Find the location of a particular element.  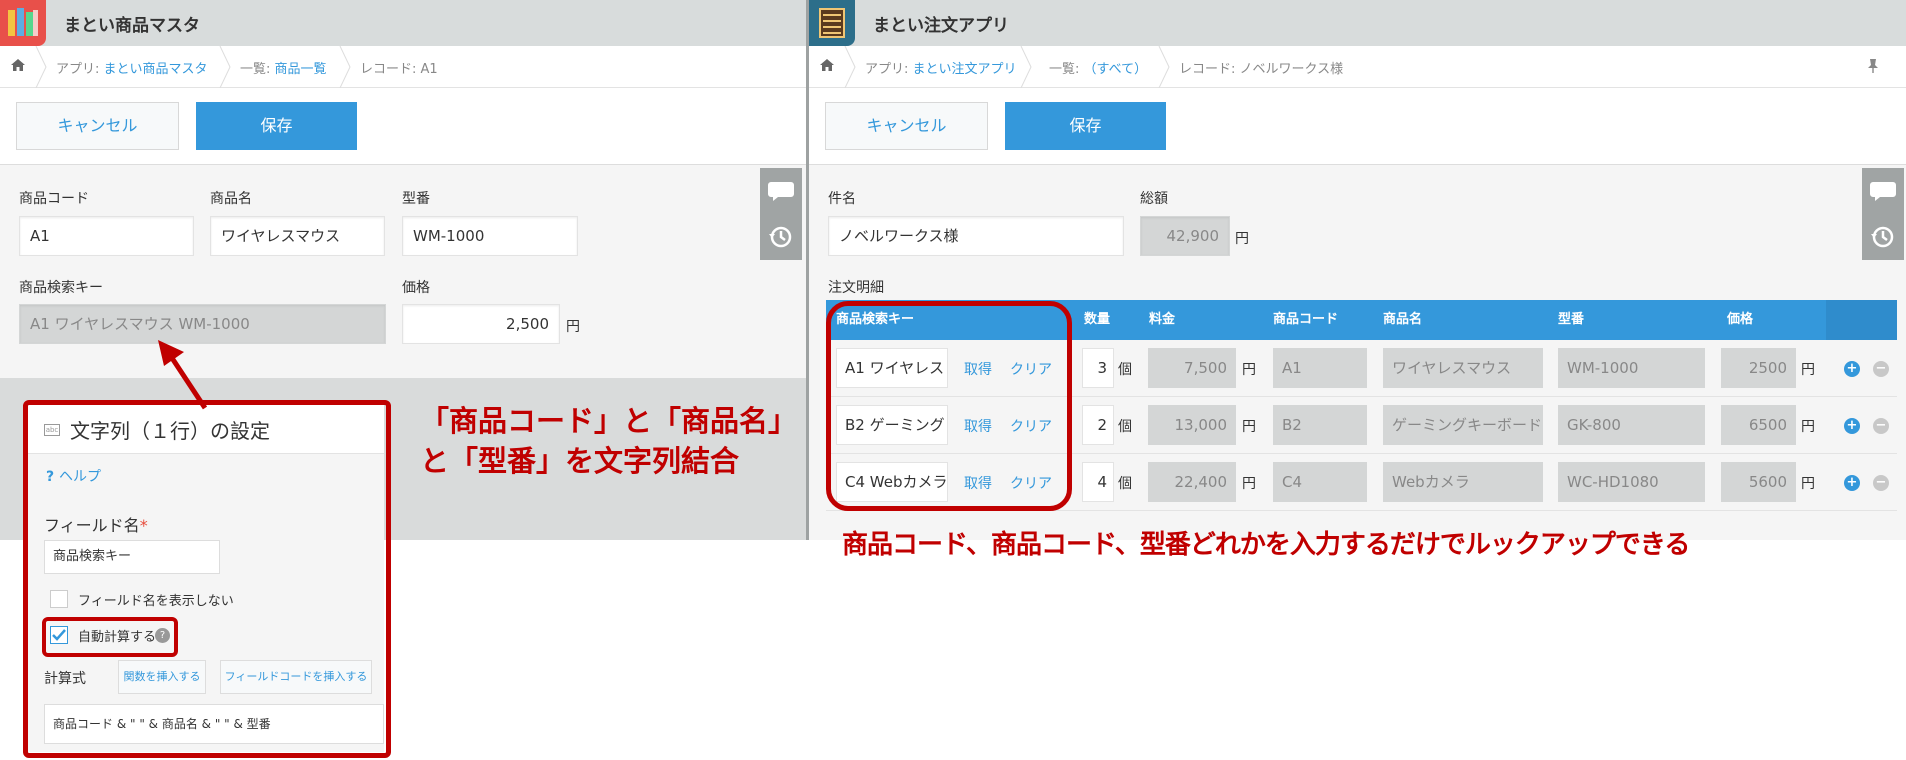

col-header-qty: 数量 is located at coordinates (1097, 319).